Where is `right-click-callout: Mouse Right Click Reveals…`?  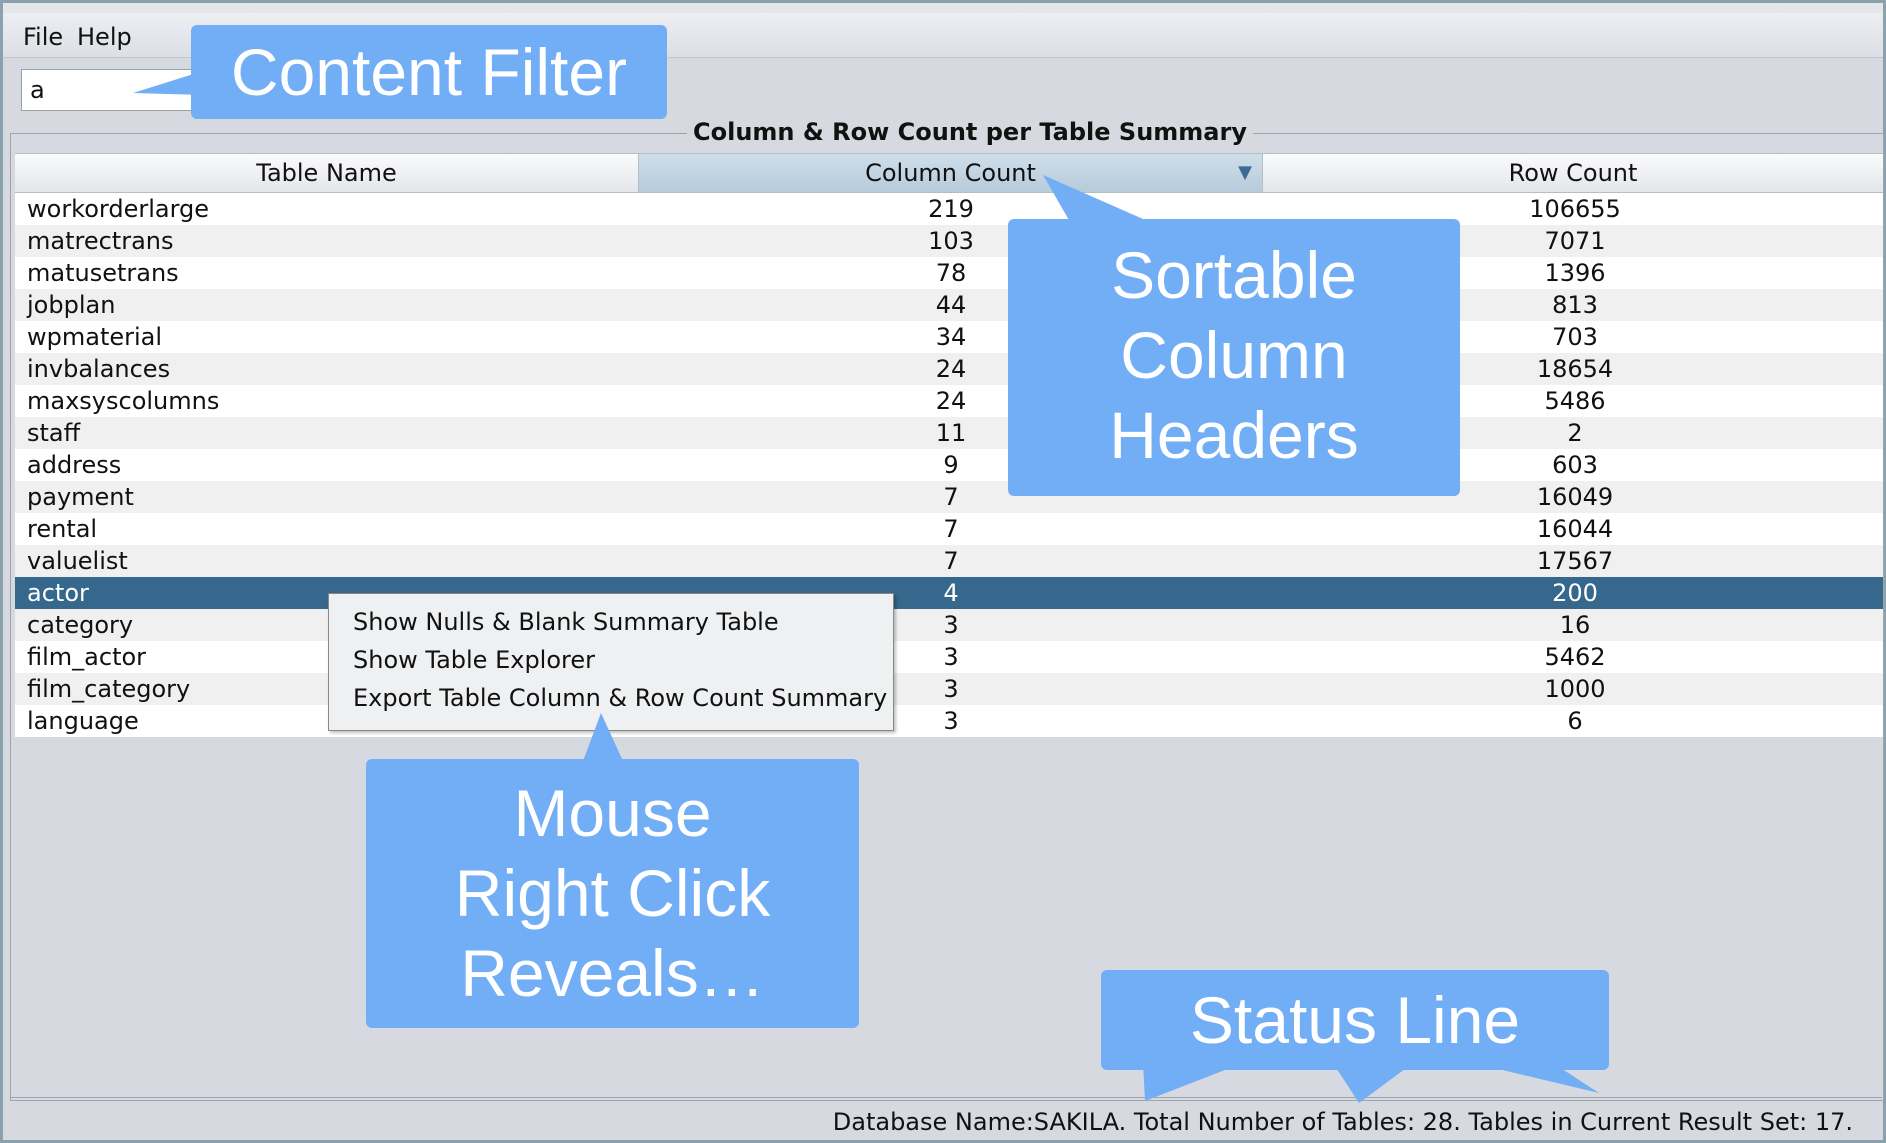
right-click-callout: Mouse Right Click Reveals… is located at coordinates (612, 893).